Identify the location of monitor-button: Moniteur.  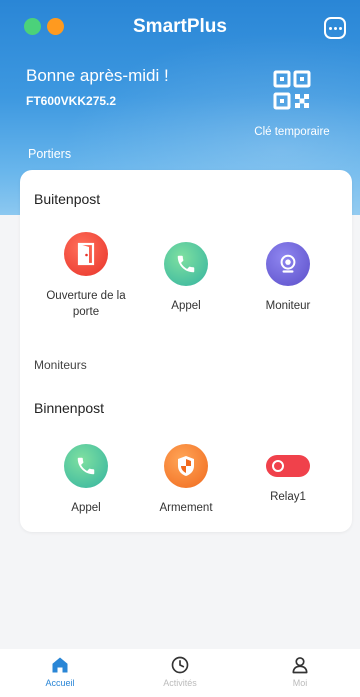
(288, 278).